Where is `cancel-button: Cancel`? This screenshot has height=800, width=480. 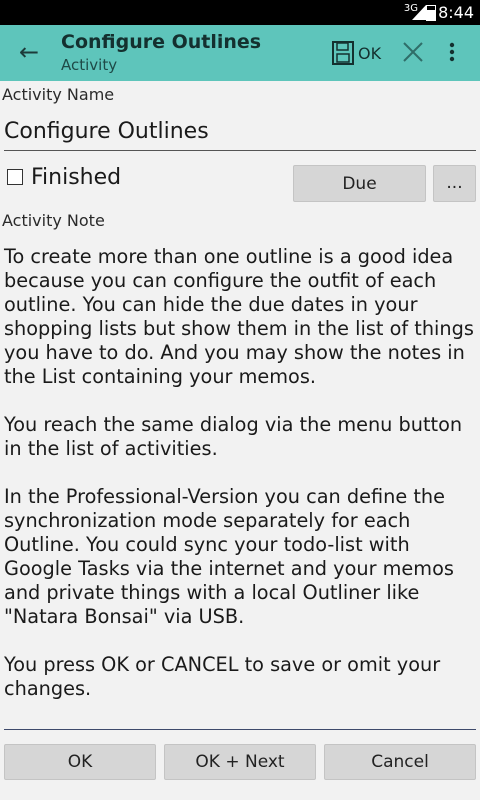
cancel-button: Cancel is located at coordinates (400, 762).